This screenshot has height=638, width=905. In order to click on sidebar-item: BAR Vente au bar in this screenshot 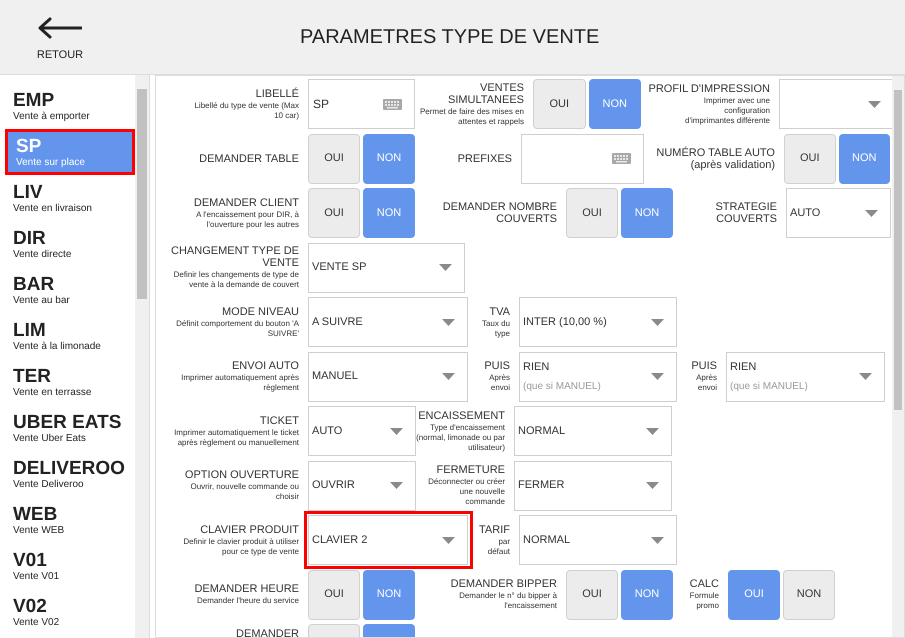, I will do `click(70, 290)`.